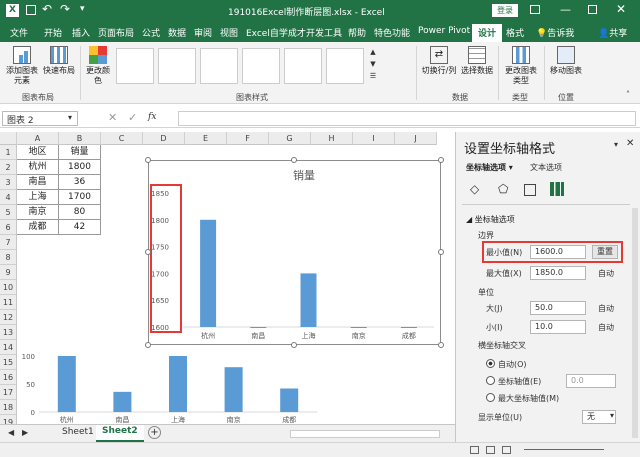 This screenshot has width=640, height=457. What do you see at coordinates (206, 138) in the screenshot?
I see `column-header-e: E` at bounding box center [206, 138].